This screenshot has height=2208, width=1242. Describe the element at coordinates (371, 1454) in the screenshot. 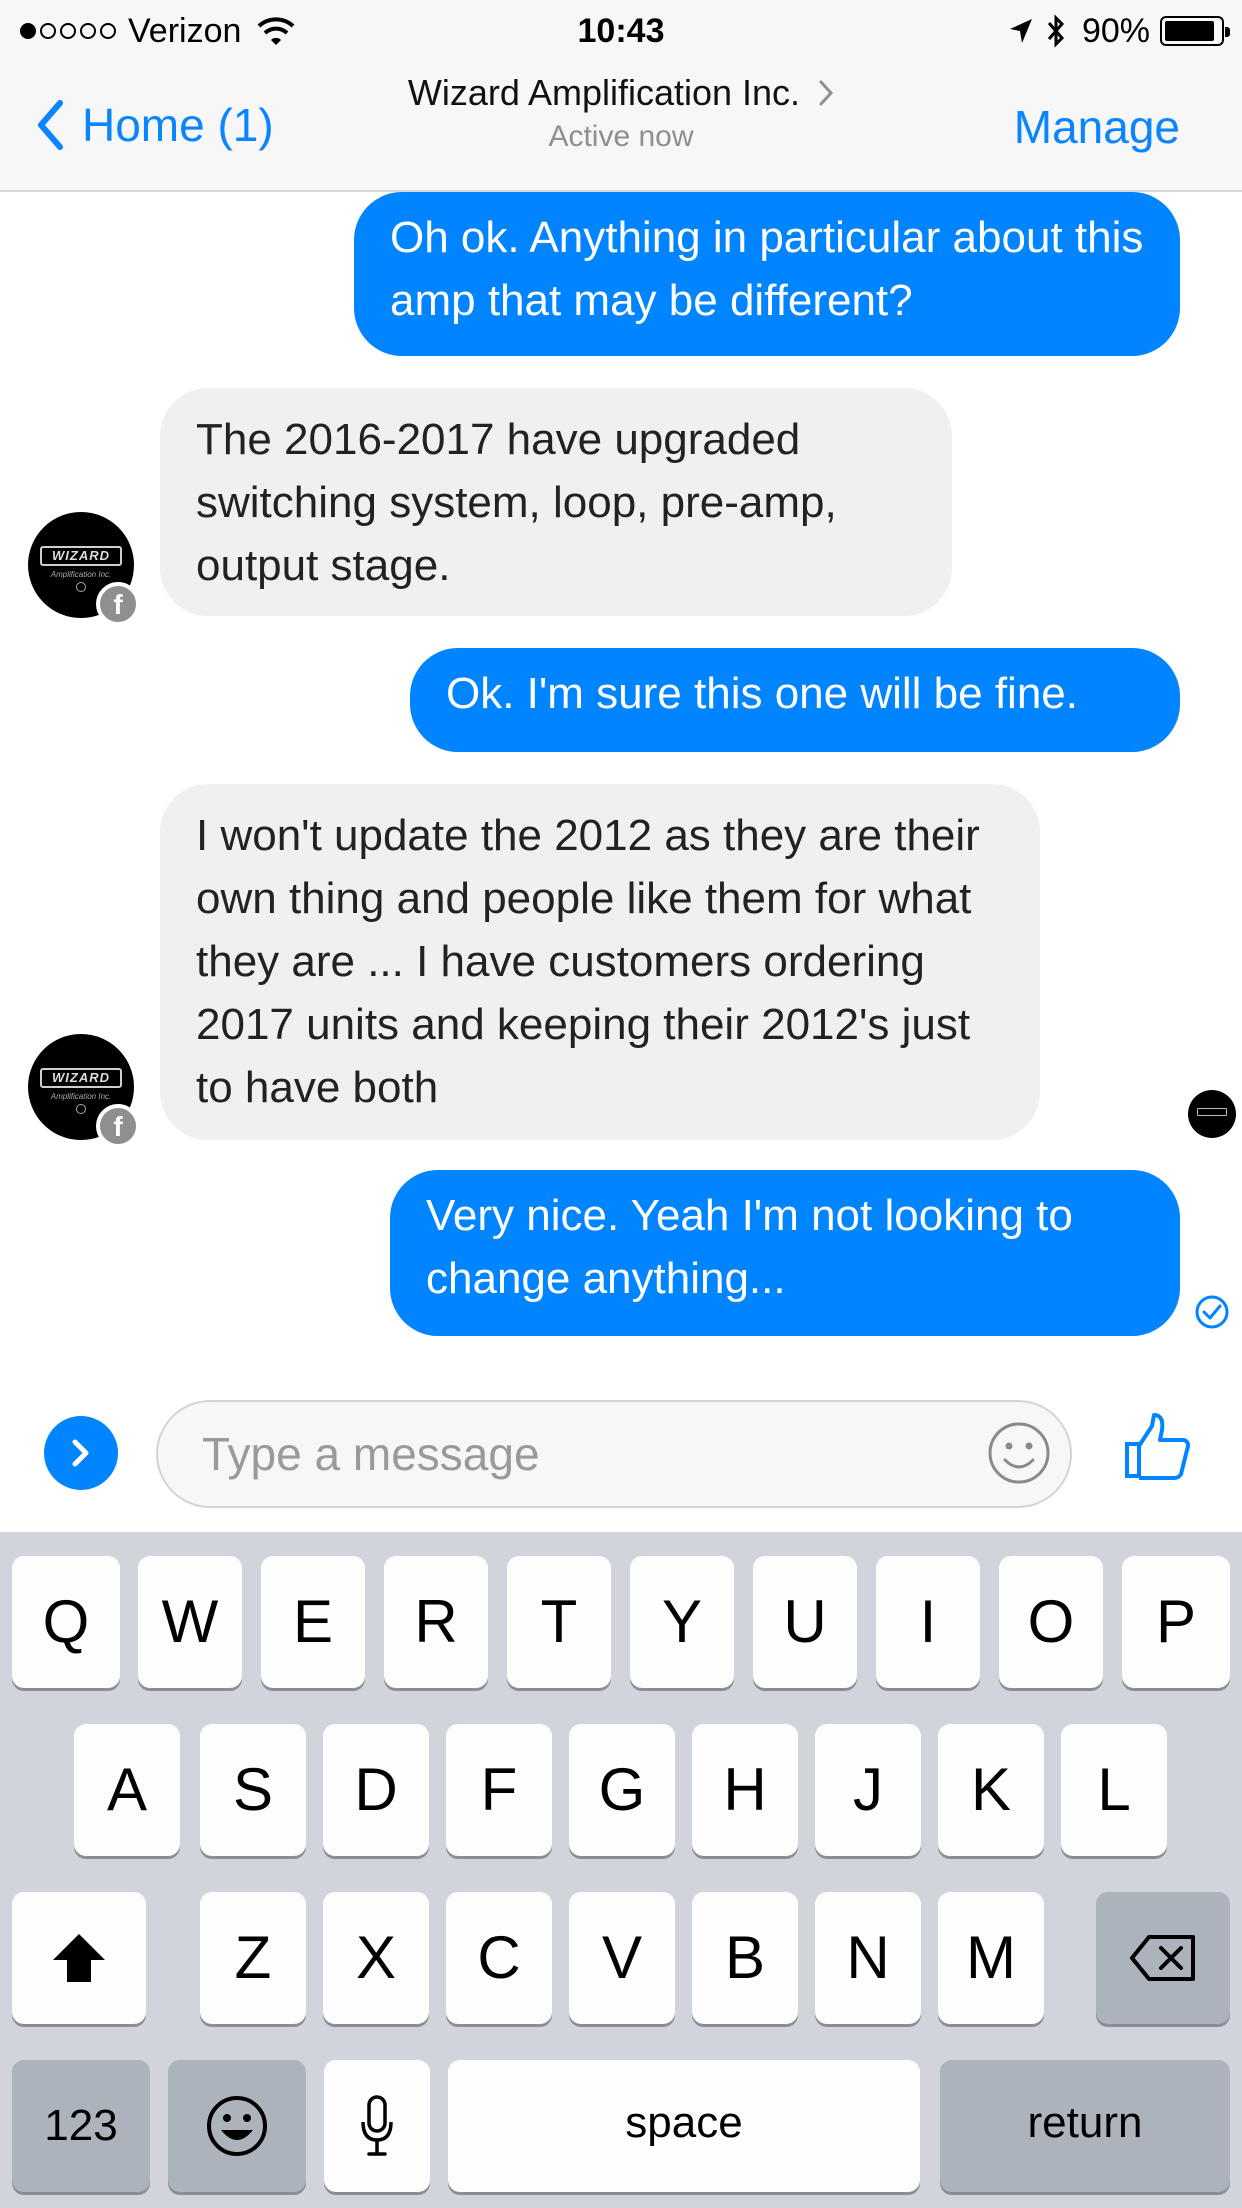

I see `message-placeholder: Type a message` at that location.